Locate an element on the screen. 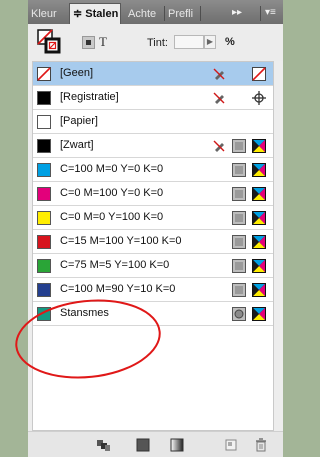  swatch-row: [Geen] is located at coordinates (153, 74).